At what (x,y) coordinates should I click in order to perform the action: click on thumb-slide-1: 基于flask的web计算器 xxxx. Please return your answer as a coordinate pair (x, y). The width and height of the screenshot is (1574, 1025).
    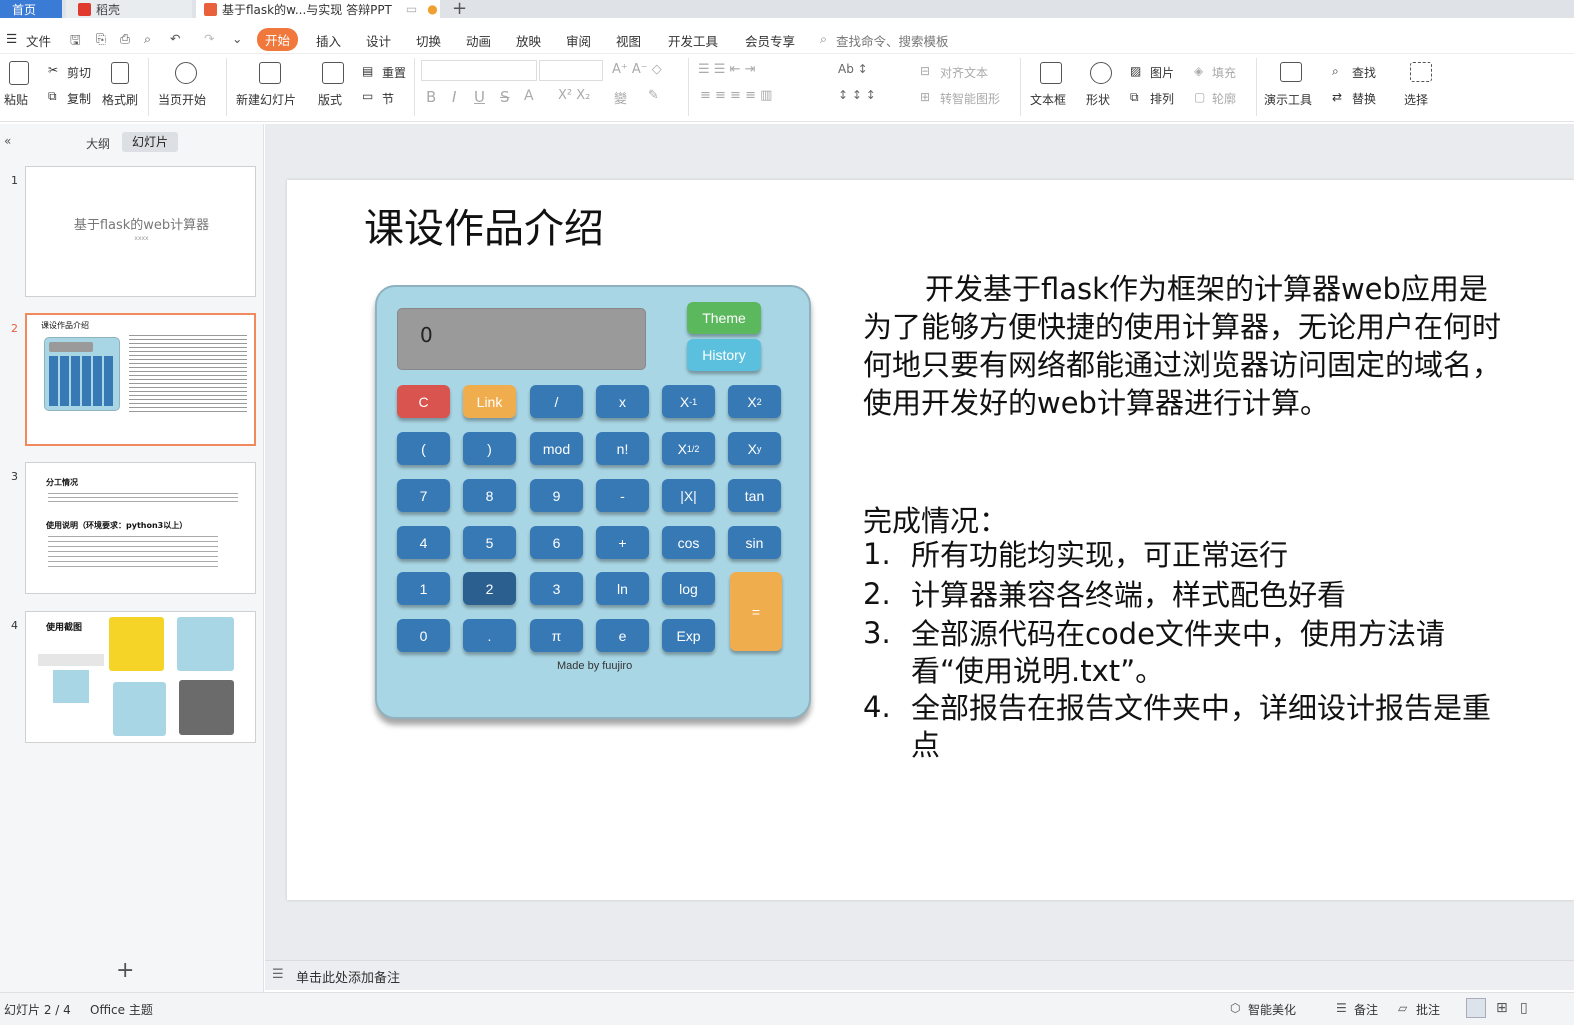
    Looking at the image, I should click on (140, 231).